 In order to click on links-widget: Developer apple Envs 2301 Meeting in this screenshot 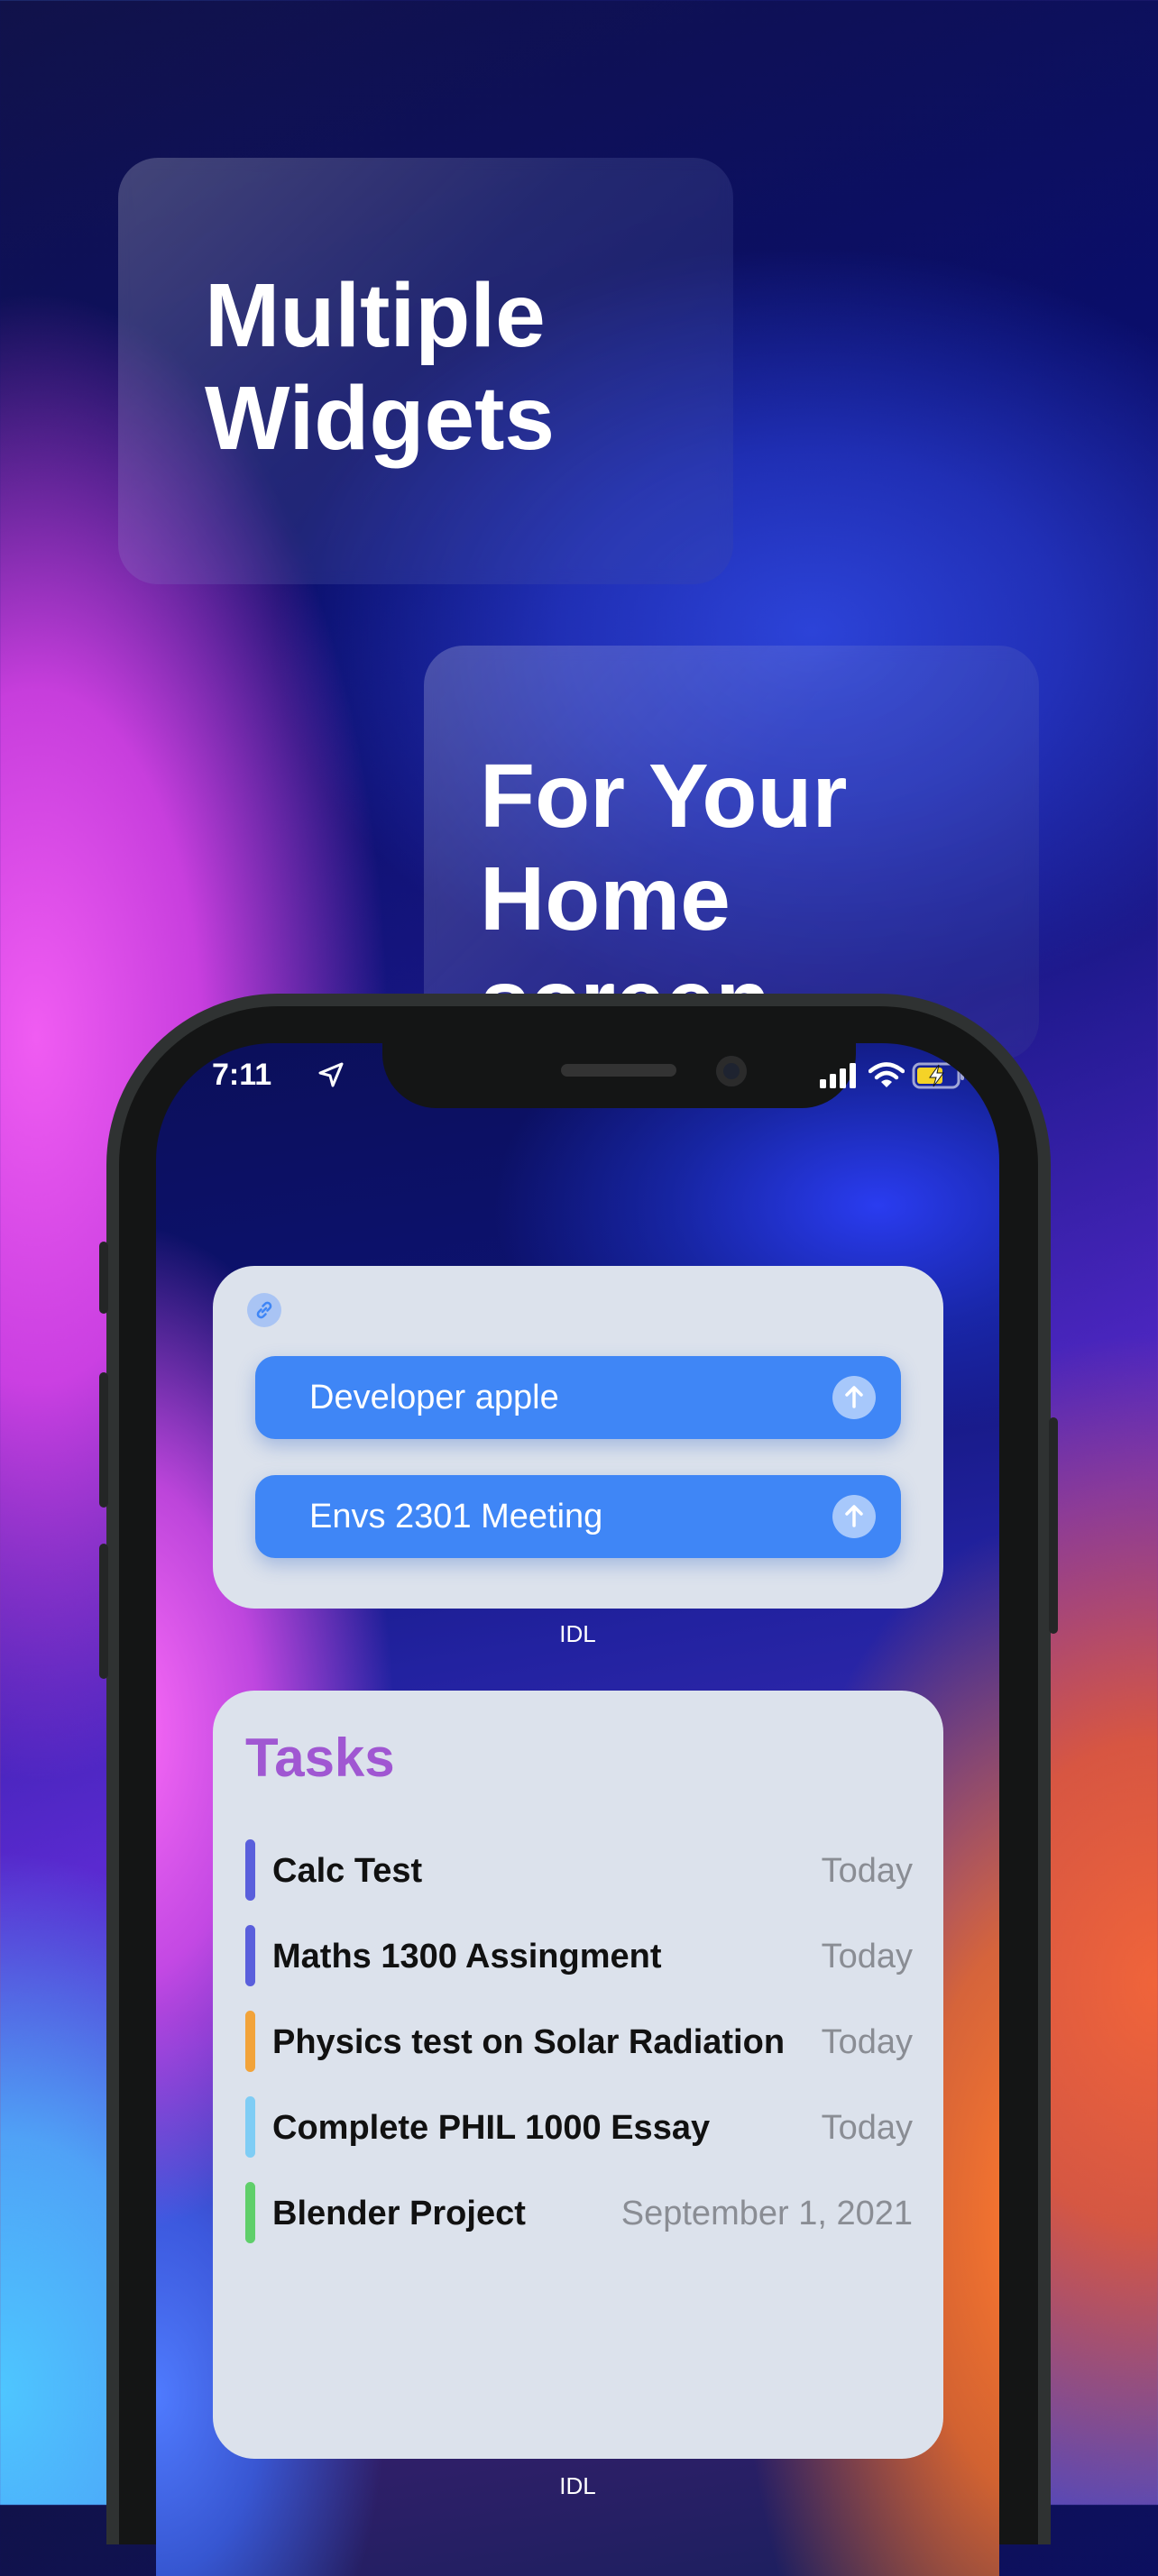, I will do `click(578, 1437)`.